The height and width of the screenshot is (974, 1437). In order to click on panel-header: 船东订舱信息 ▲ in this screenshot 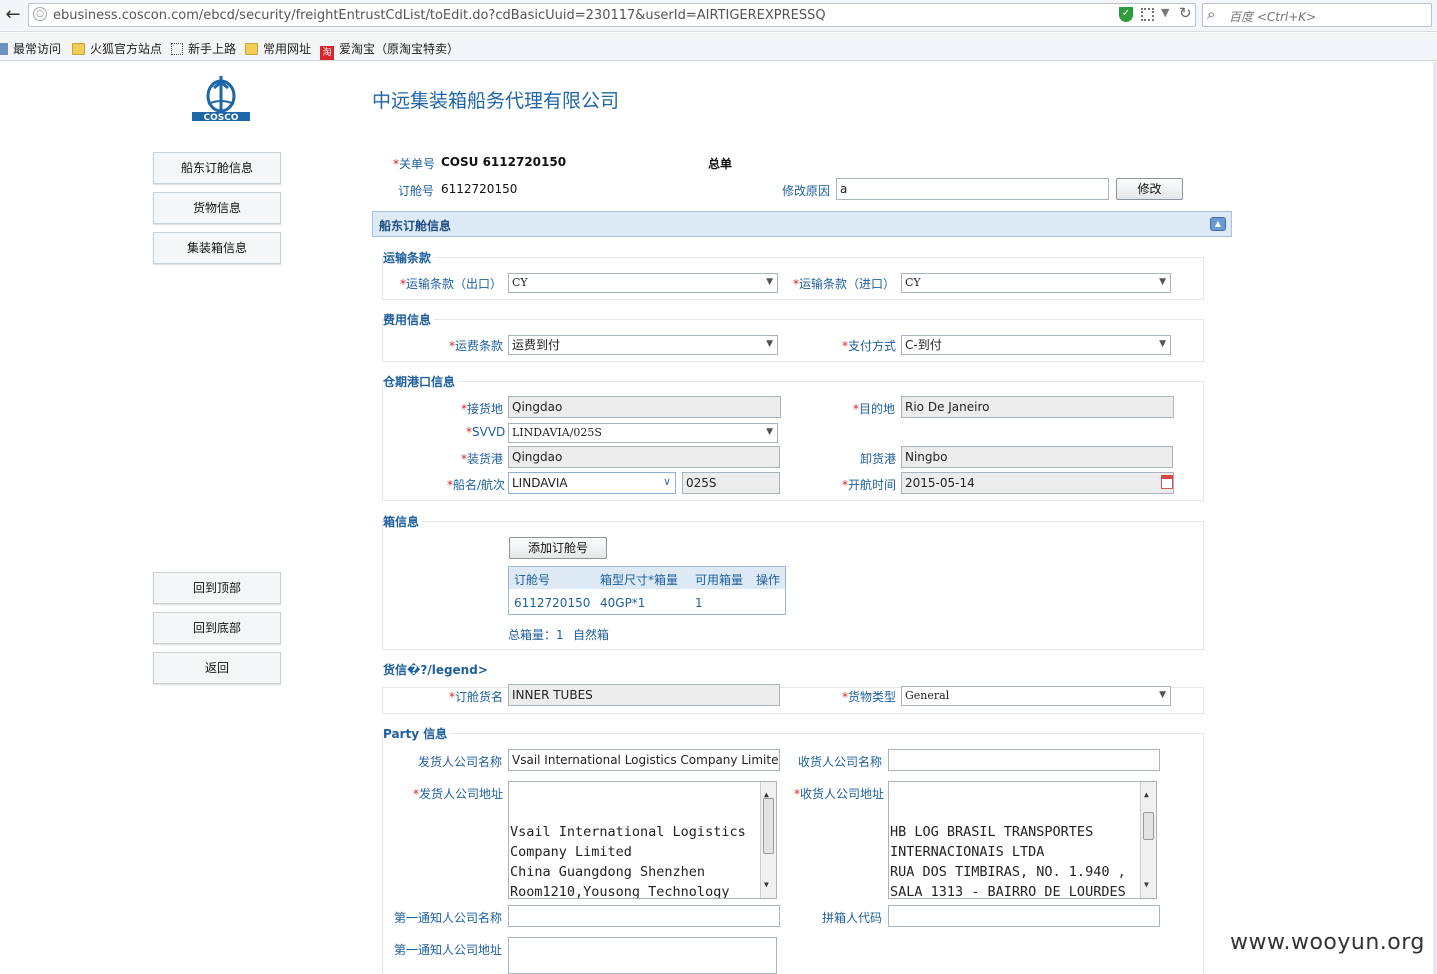, I will do `click(802, 224)`.